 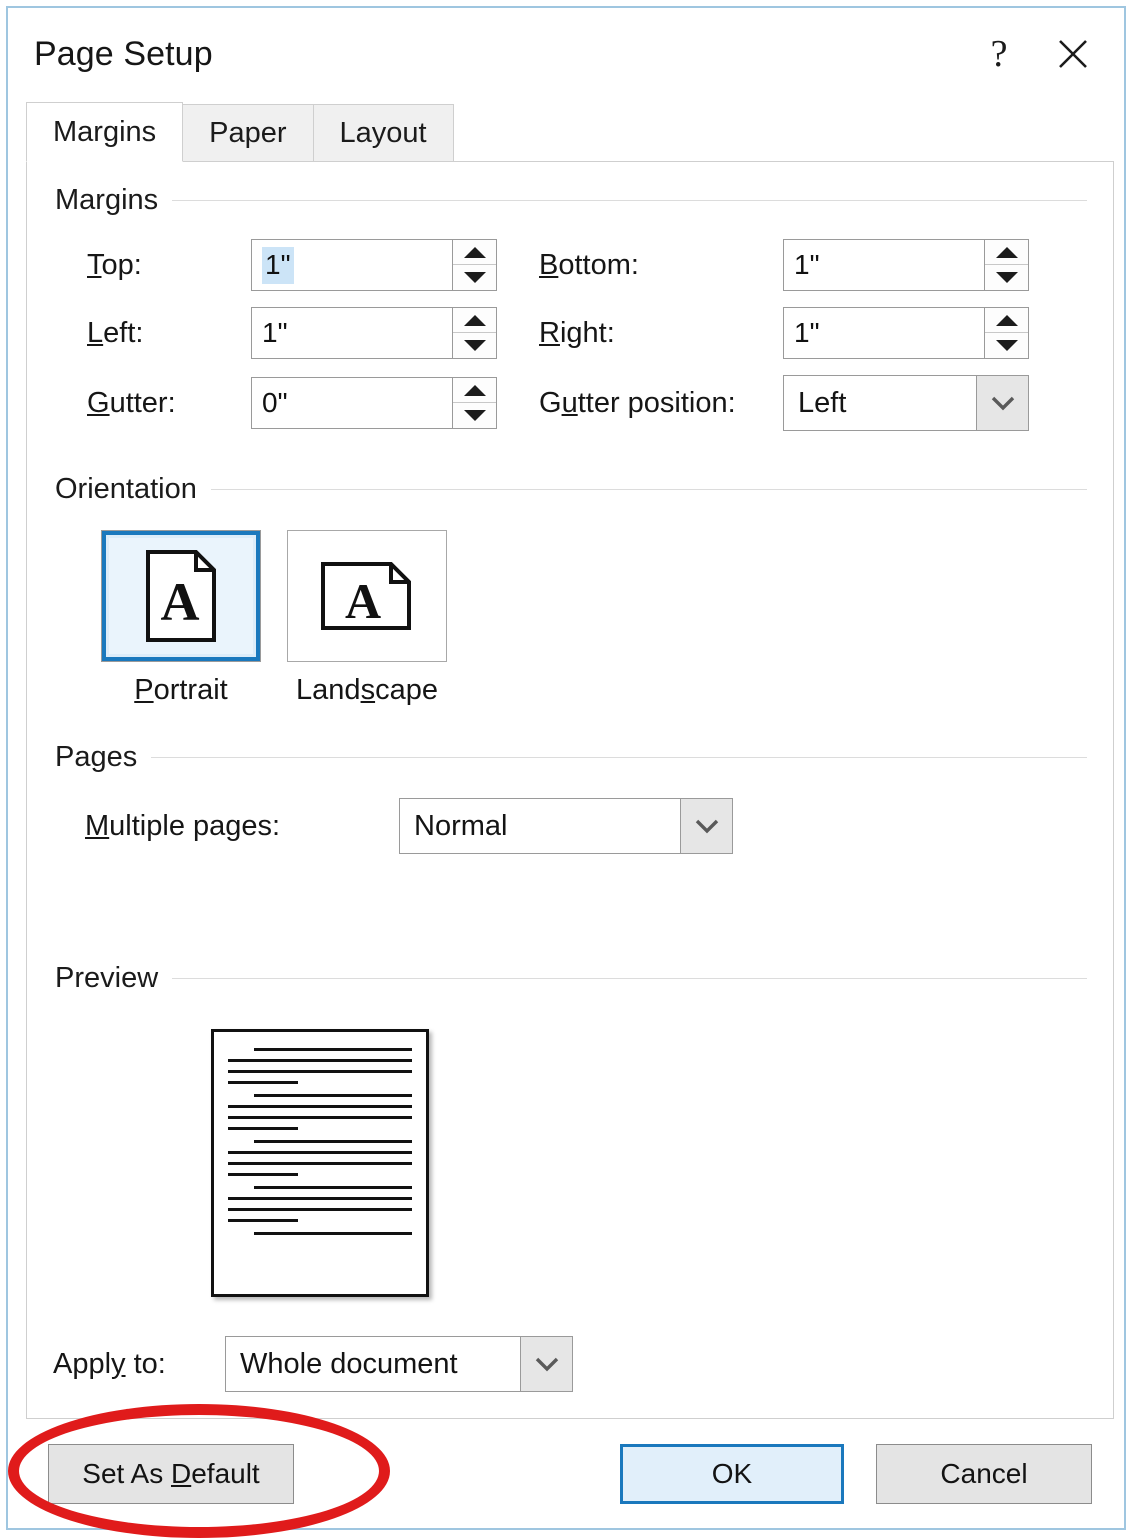 I want to click on set-as-default-button: Set As Default, so click(x=171, y=1473).